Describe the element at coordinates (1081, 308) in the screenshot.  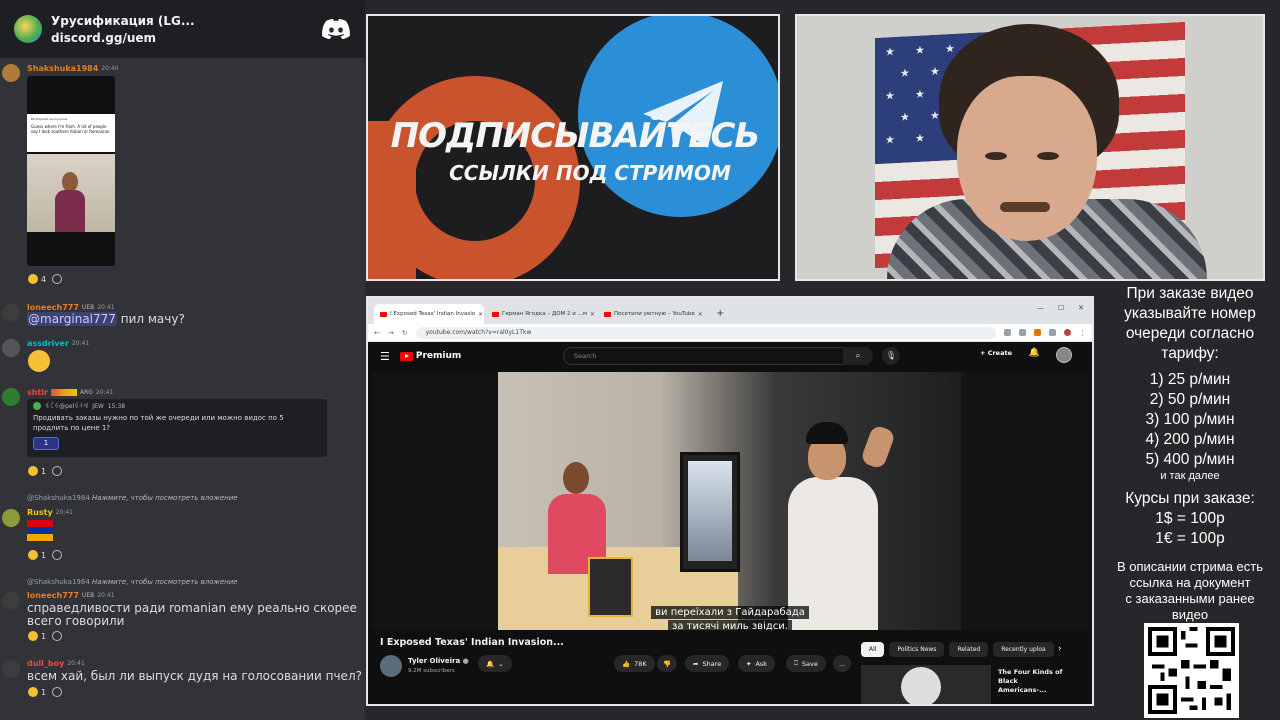
I see `close-window-icon: ✕` at that location.